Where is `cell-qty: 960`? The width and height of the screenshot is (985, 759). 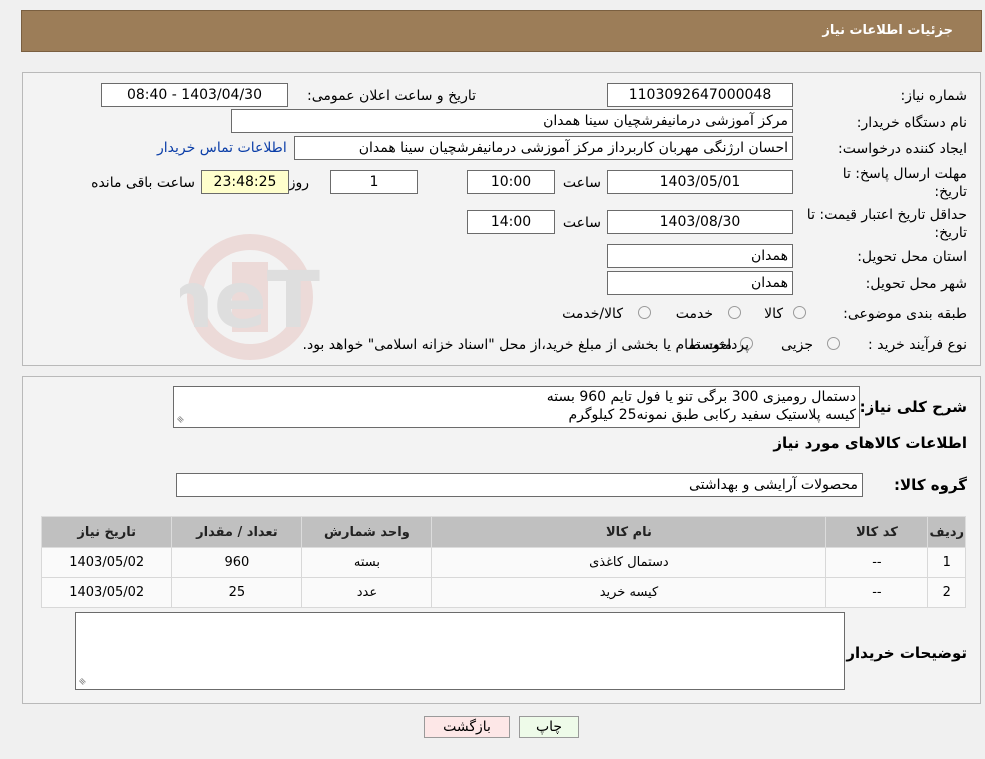
cell-qty: 960 is located at coordinates (237, 562).